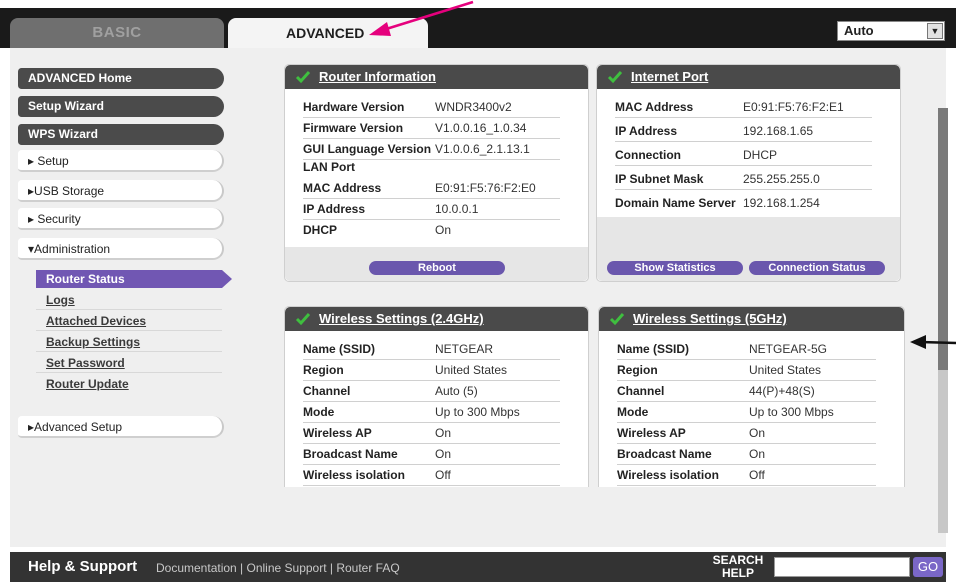 Image resolution: width=956 pixels, height=582 pixels. I want to click on vertical-scrollbar, so click(943, 320).